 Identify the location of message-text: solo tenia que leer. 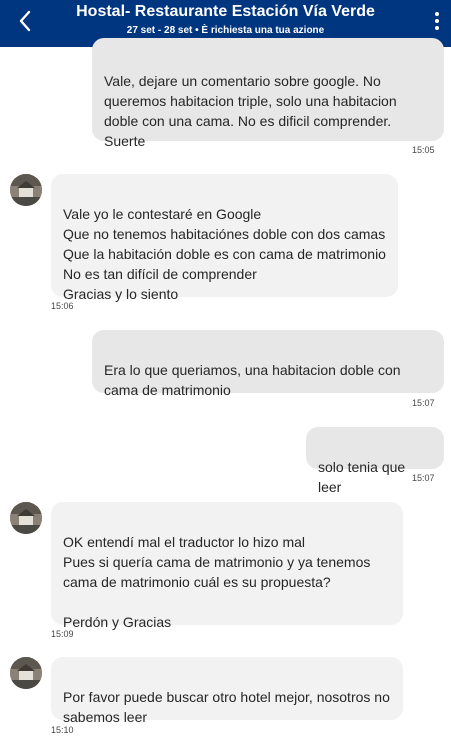
(362, 477).